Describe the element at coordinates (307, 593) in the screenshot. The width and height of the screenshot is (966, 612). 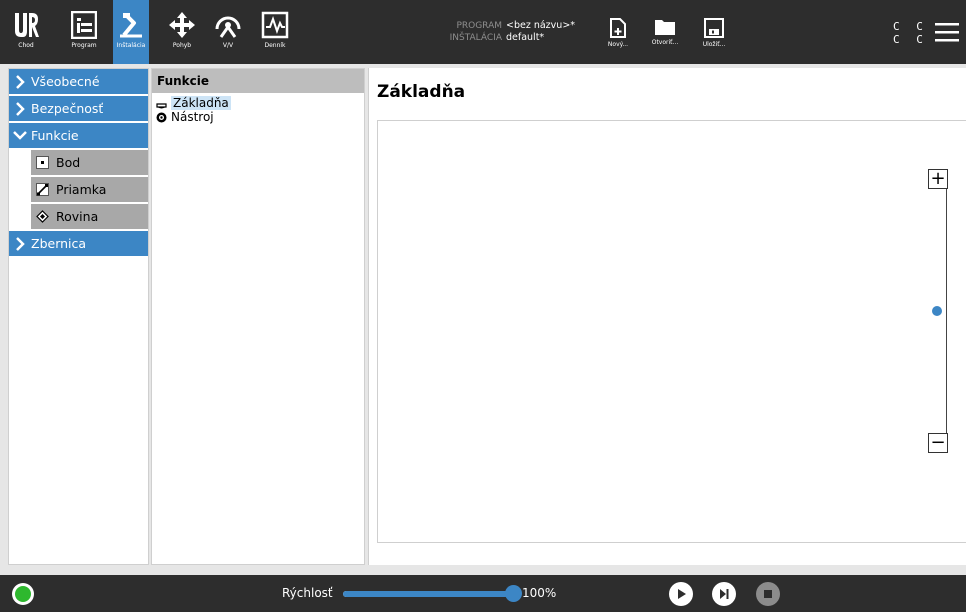
I see `speed-label: Rýchlosť` at that location.